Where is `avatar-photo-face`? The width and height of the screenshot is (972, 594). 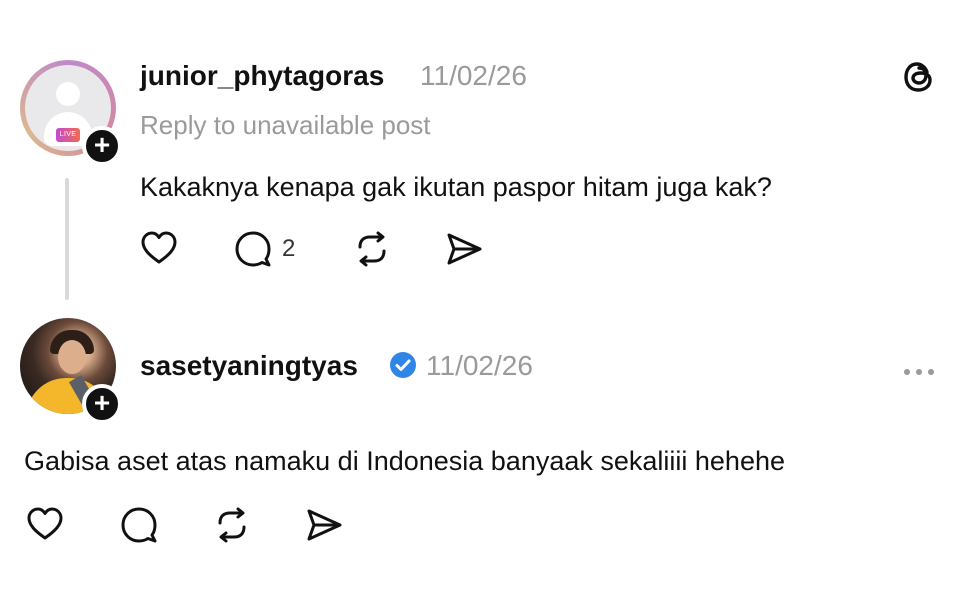 avatar-photo-face is located at coordinates (72, 357).